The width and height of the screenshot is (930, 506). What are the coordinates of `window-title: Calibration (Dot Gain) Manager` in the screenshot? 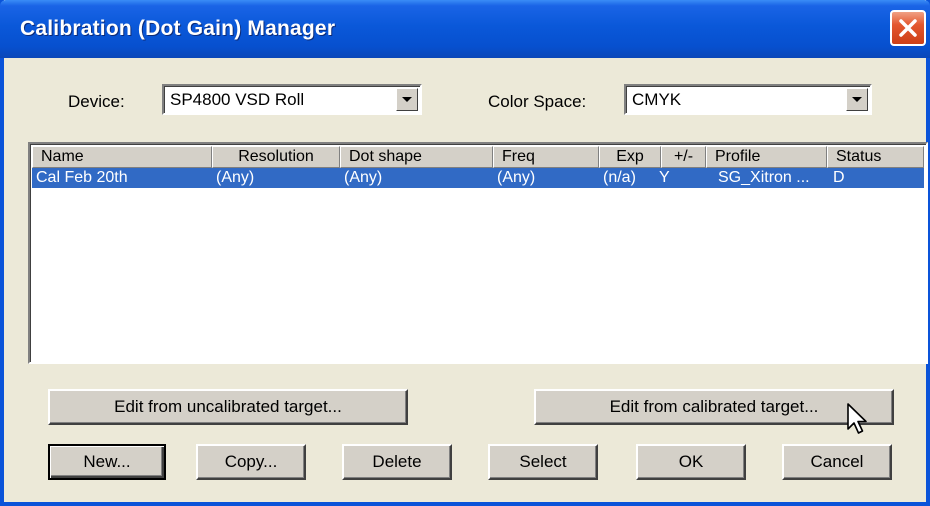 It's located at (178, 28).